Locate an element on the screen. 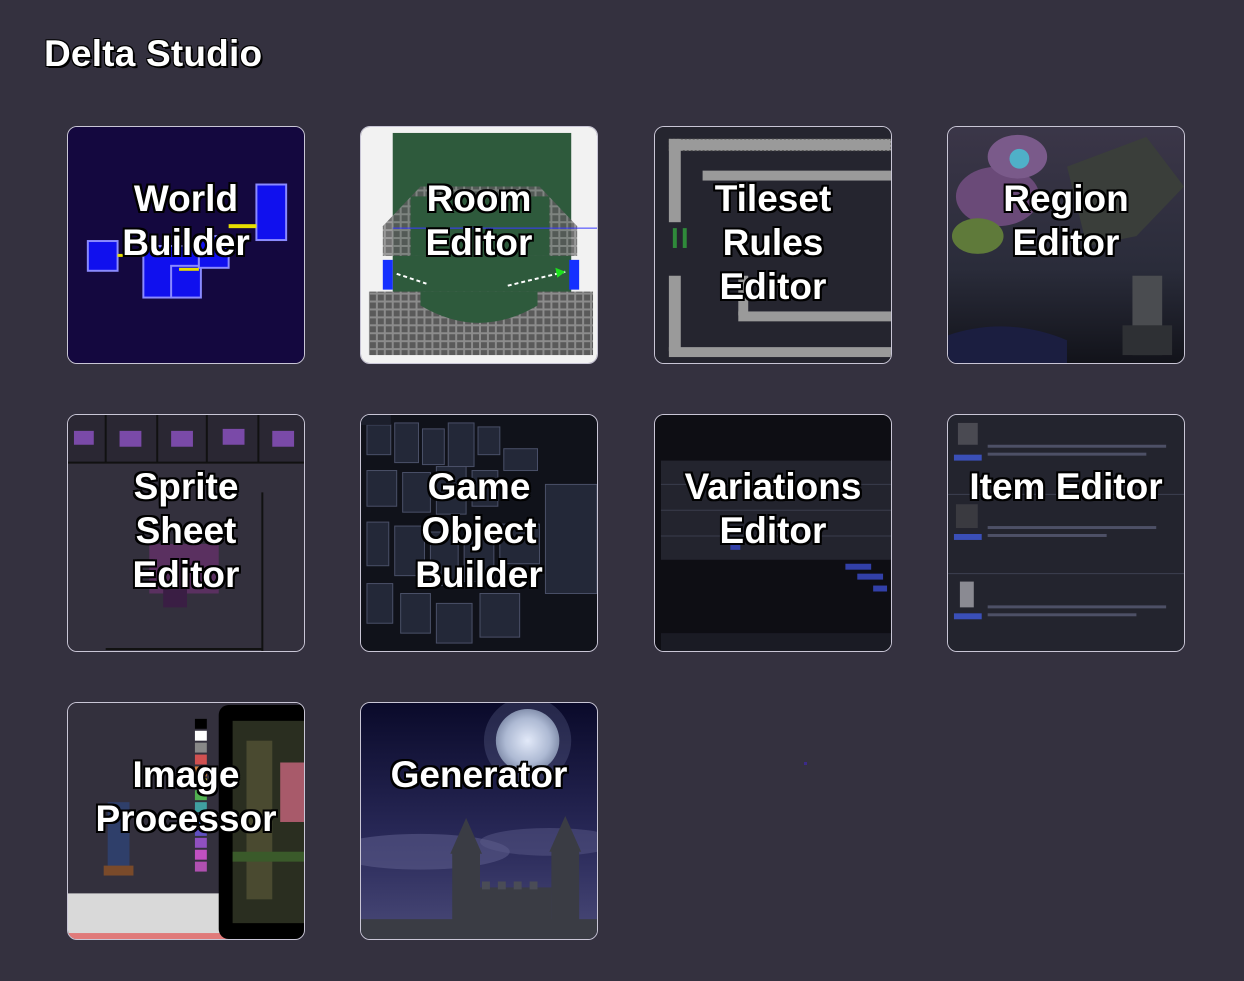 The height and width of the screenshot is (981, 1244). tool-label: Region Editor is located at coordinates (1066, 220).